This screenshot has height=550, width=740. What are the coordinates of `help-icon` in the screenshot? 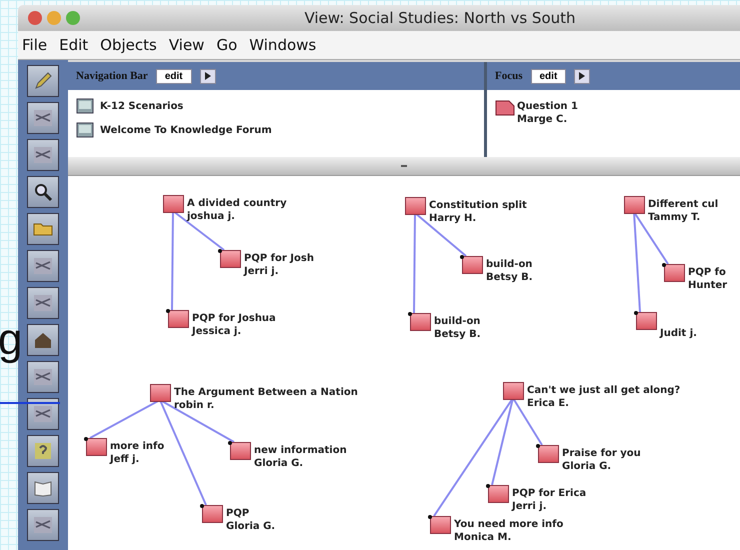 It's located at (43, 451).